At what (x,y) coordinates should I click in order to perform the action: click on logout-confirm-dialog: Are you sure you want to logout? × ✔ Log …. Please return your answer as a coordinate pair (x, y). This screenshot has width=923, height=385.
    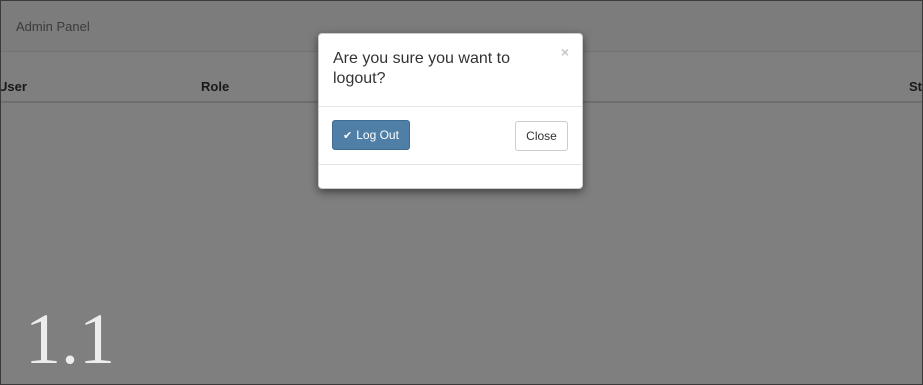
    Looking at the image, I should click on (450, 111).